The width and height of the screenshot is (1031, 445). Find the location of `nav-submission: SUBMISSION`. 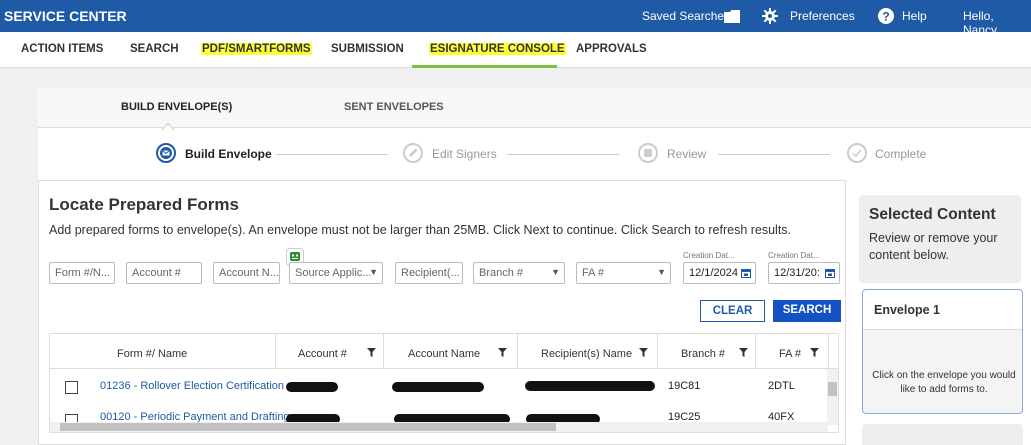

nav-submission: SUBMISSION is located at coordinates (367, 49).